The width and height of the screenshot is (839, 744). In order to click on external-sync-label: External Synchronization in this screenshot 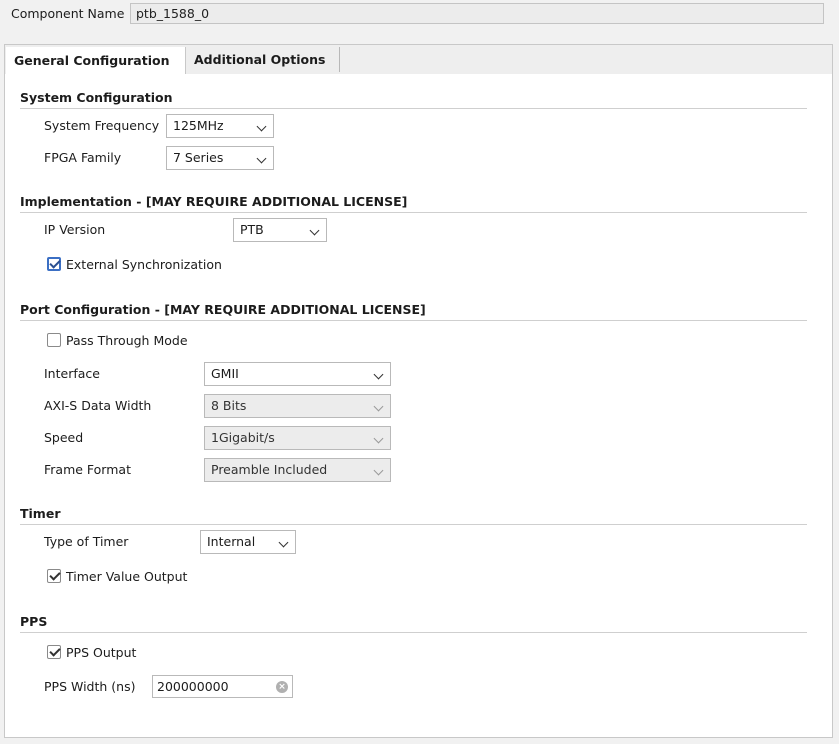, I will do `click(144, 264)`.